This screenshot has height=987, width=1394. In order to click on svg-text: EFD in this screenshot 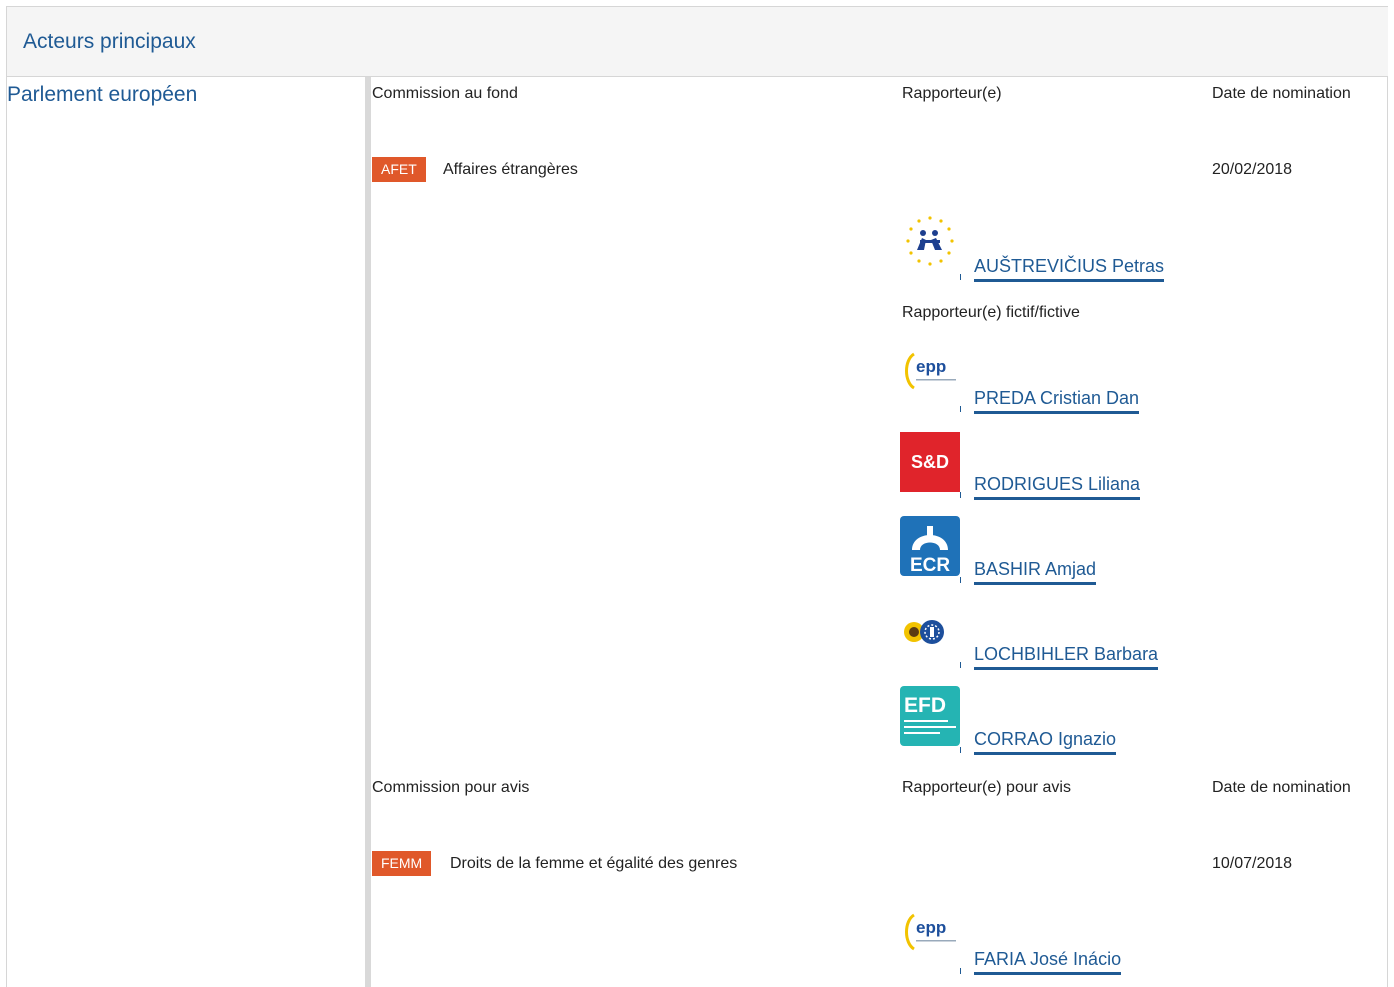, I will do `click(925, 705)`.